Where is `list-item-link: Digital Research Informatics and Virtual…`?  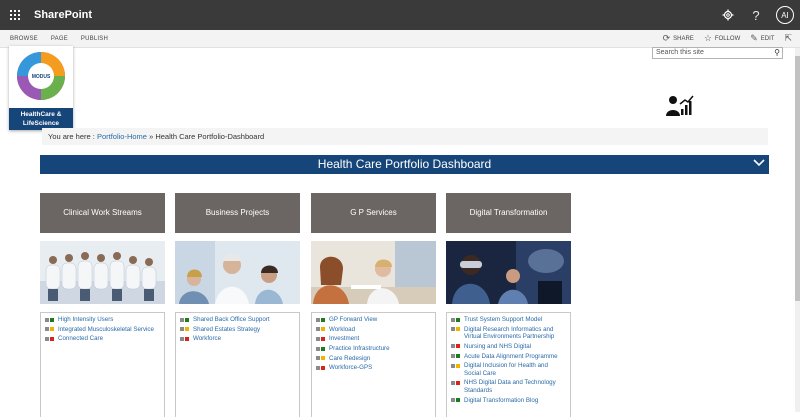 list-item-link: Digital Research Informatics and Virtual… is located at coordinates (515, 333).